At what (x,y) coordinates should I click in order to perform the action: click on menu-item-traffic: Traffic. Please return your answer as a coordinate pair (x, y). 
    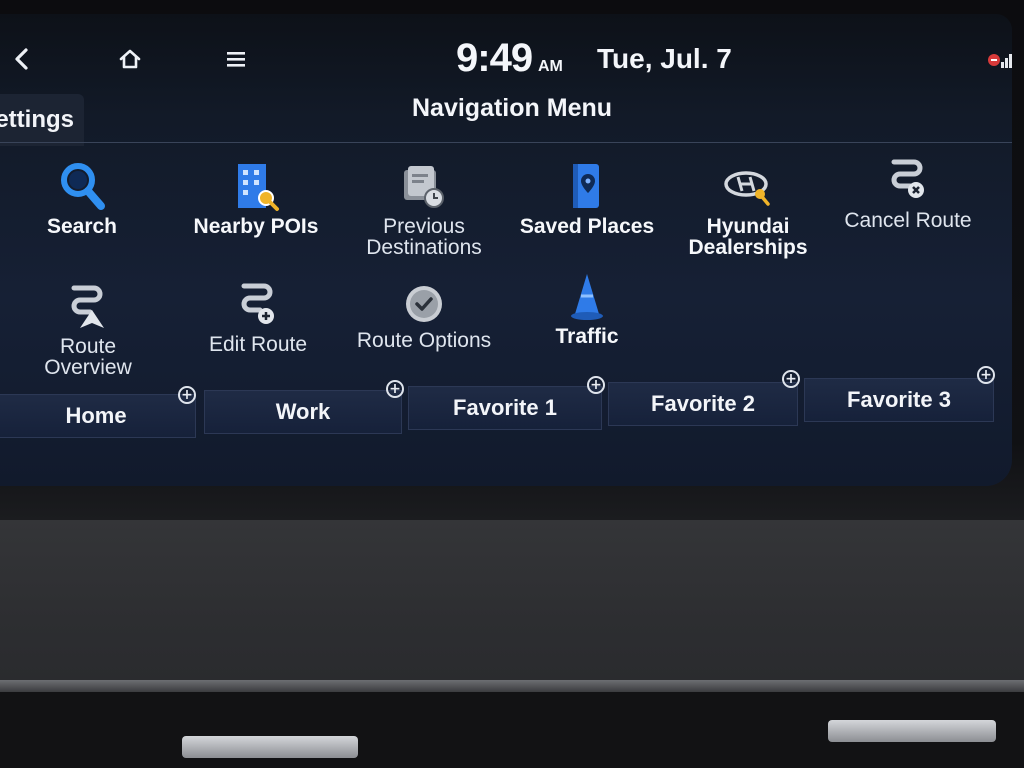
    Looking at the image, I should click on (587, 325).